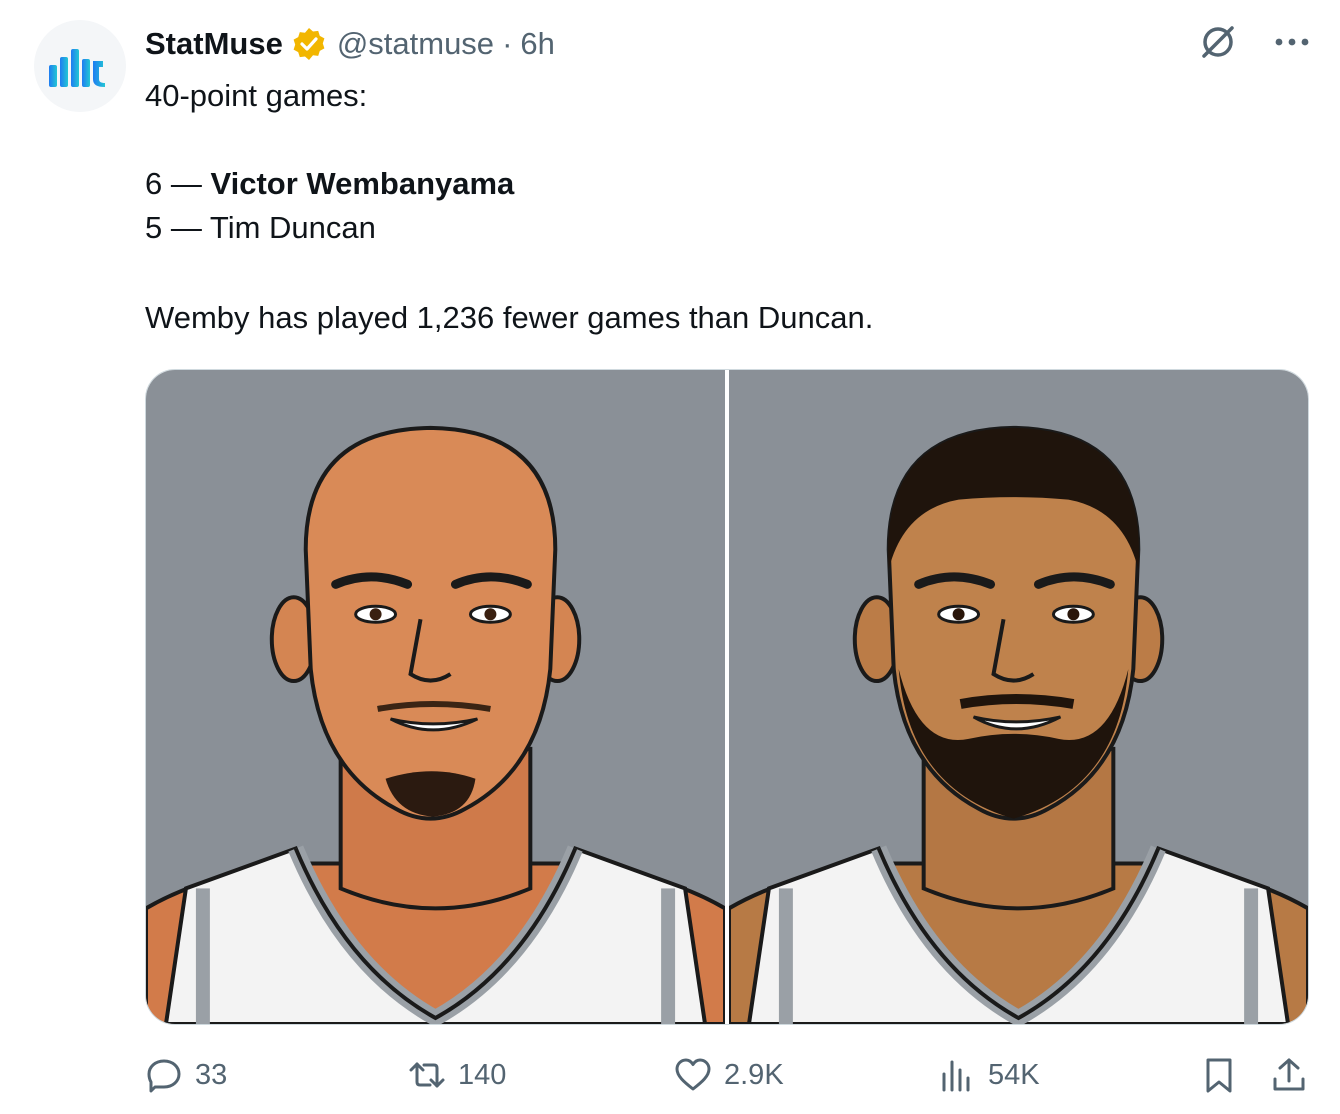 The width and height of the screenshot is (1340, 1114). I want to click on statmuse-logo-icon, so click(77, 68).